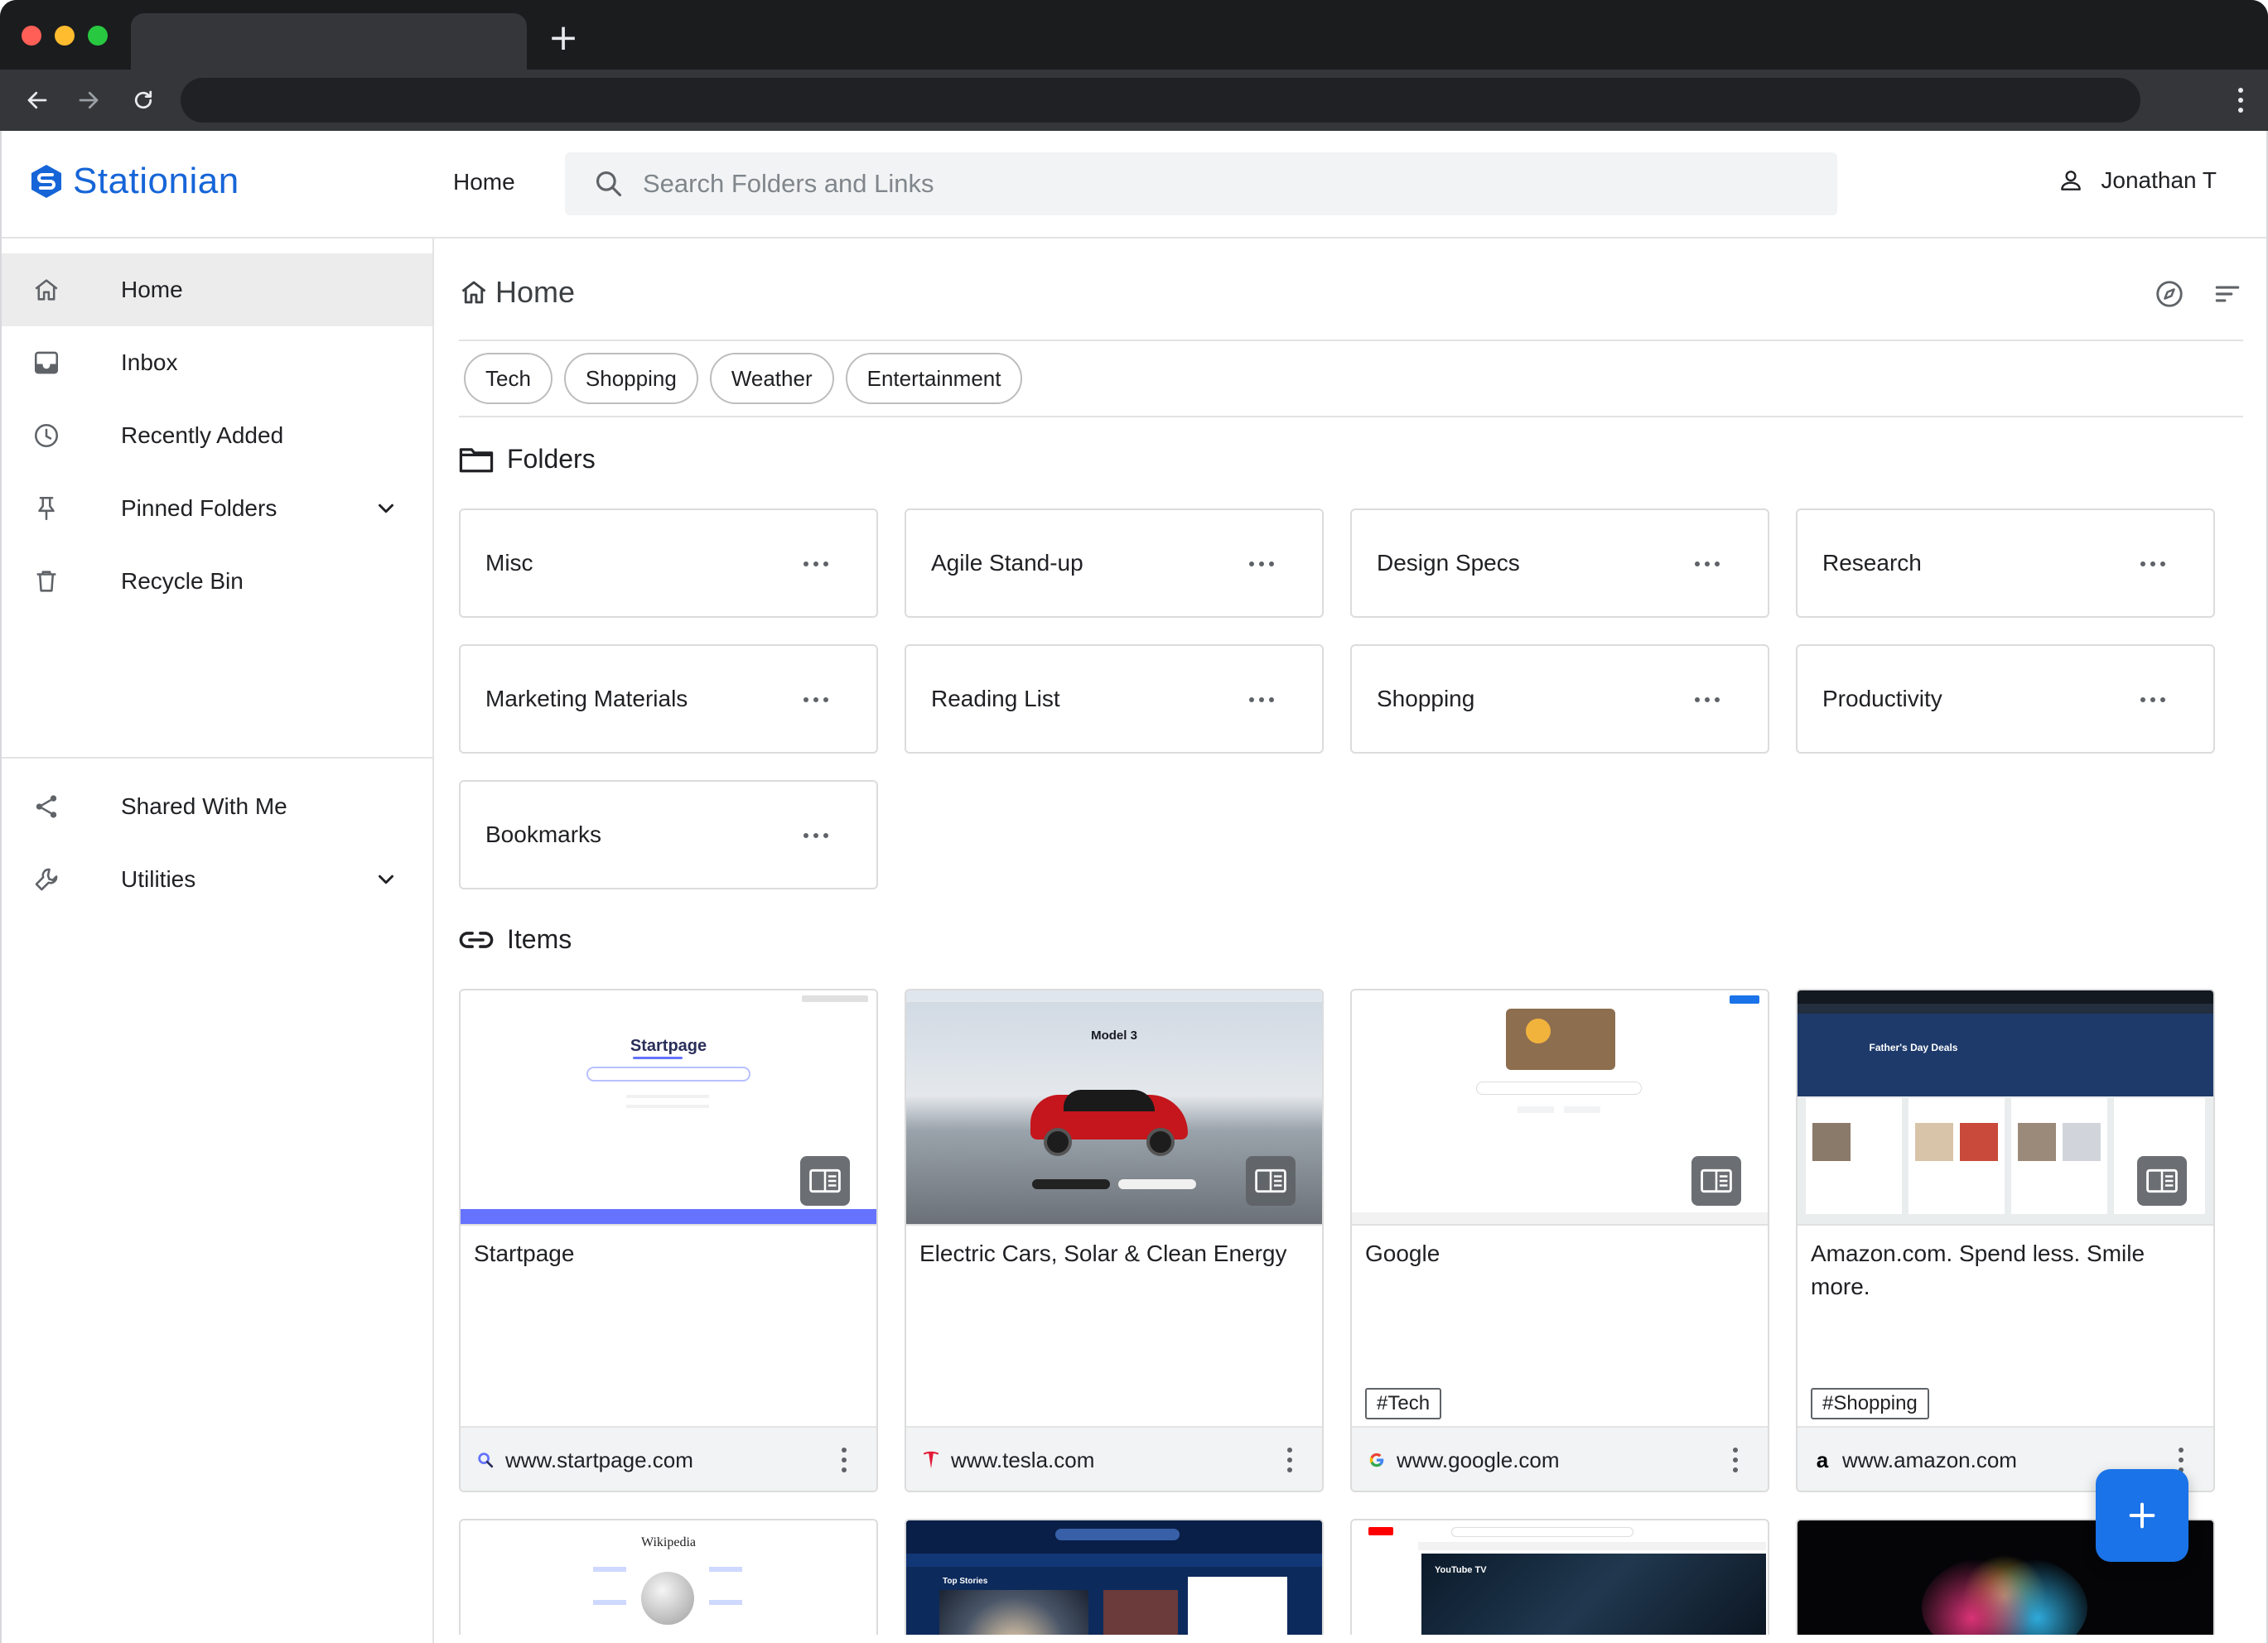  Describe the element at coordinates (668, 834) in the screenshot. I see `folder-card: Bookmarks` at that location.